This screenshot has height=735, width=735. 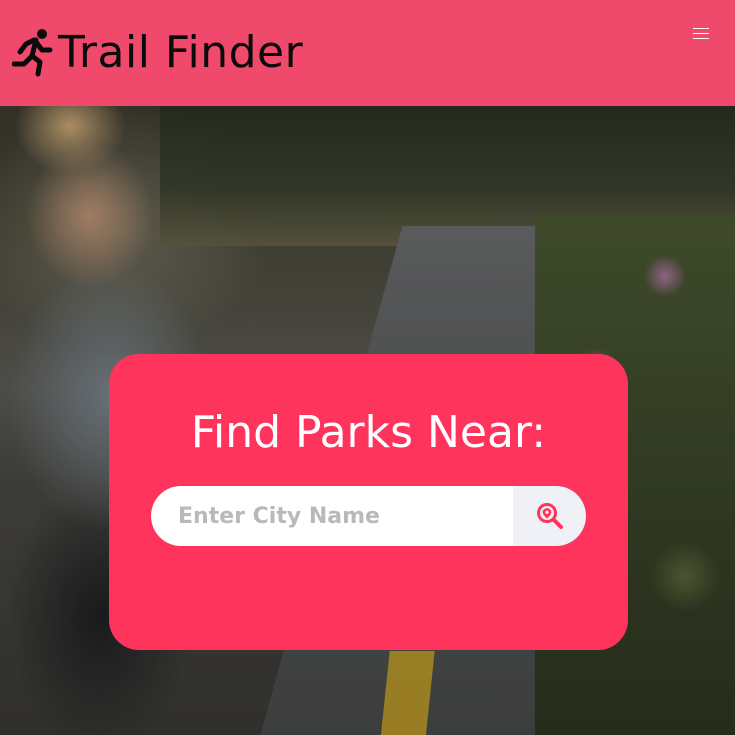 I want to click on brand-link: Trail Finder, so click(x=157, y=53).